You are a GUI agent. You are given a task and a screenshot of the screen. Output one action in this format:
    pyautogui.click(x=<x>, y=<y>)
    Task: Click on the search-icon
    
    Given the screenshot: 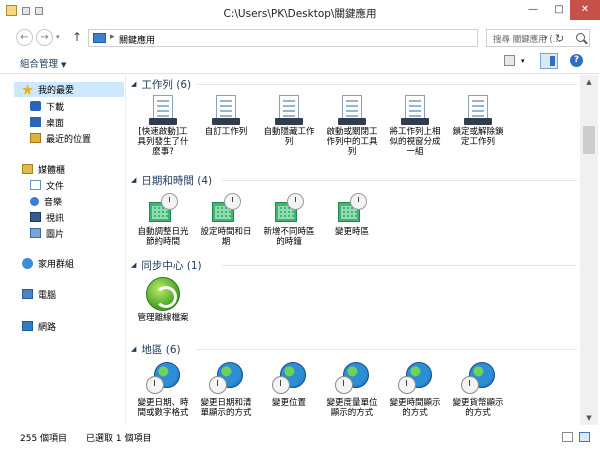 What is the action you would take?
    pyautogui.click(x=580, y=37)
    